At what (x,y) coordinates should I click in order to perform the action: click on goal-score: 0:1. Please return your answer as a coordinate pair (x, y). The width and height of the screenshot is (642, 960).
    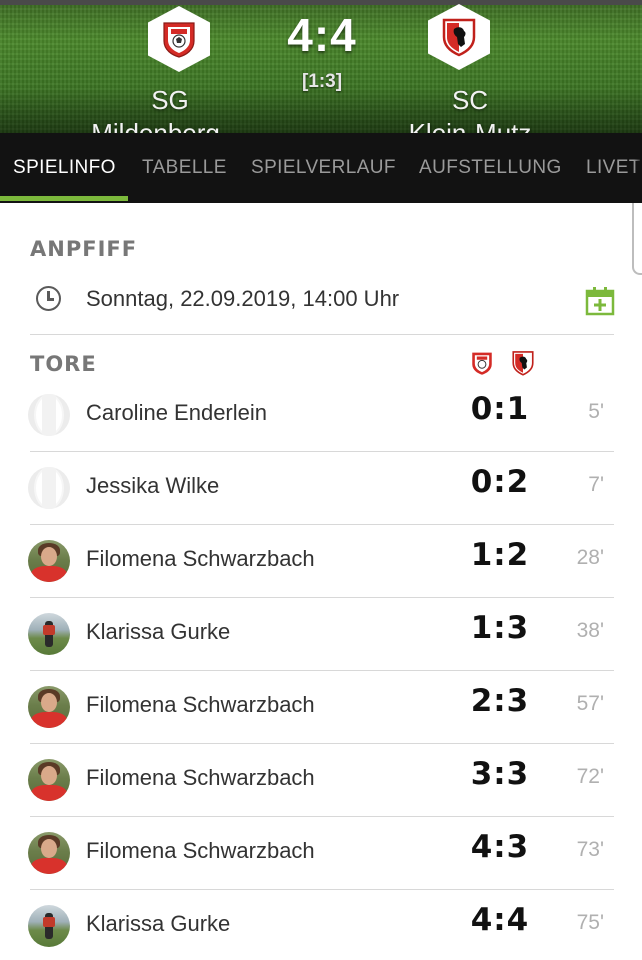
    Looking at the image, I should click on (500, 409).